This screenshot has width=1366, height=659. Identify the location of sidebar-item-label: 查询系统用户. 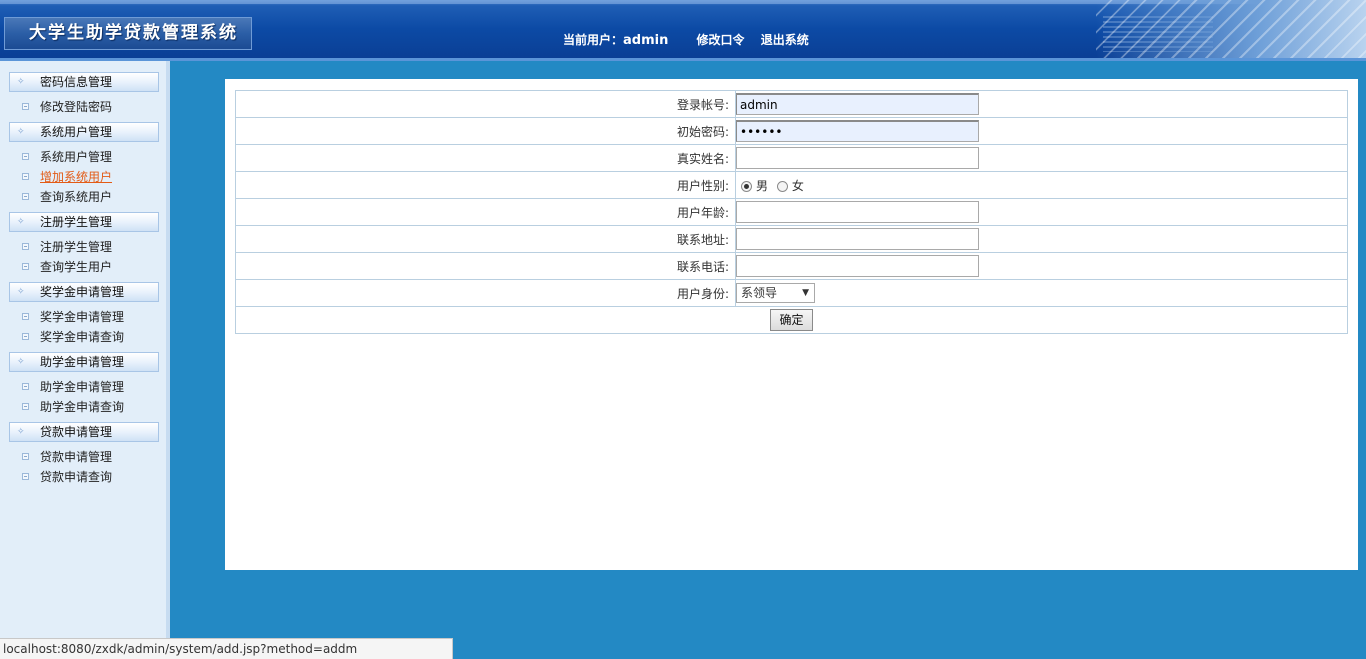
(76, 197).